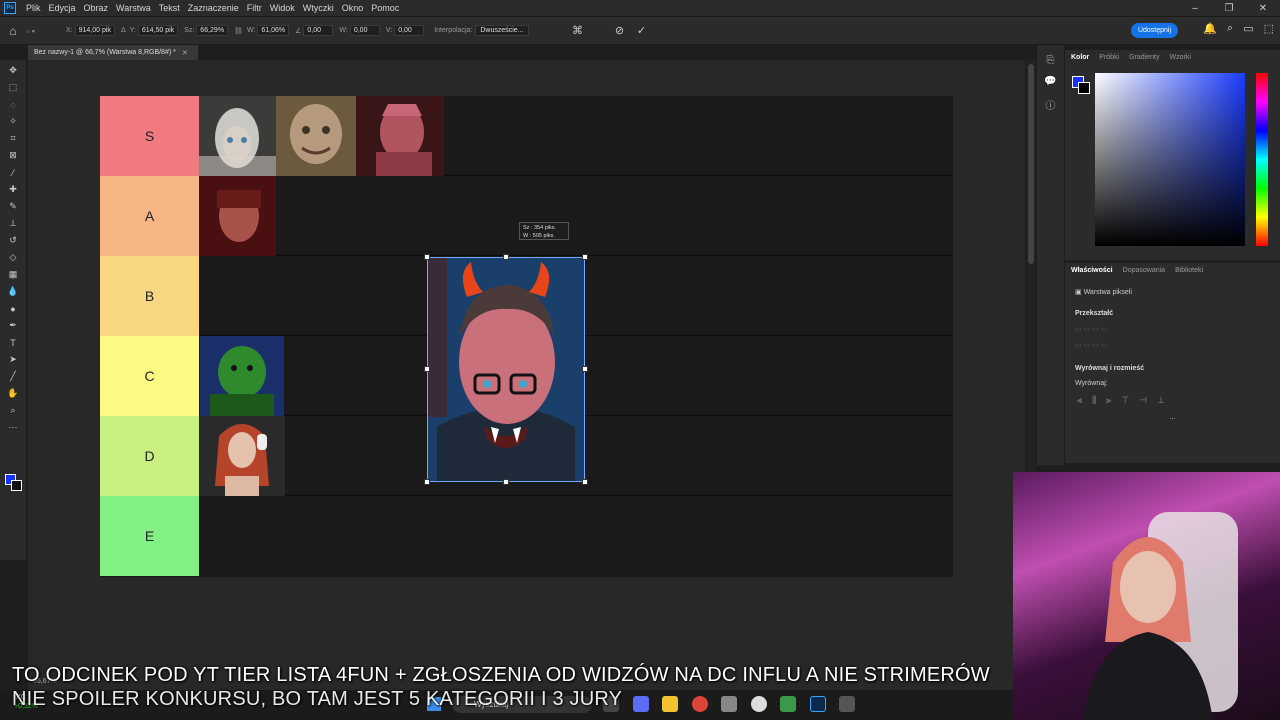  What do you see at coordinates (13, 172) in the screenshot?
I see `eyedropper-icon: ⁄` at bounding box center [13, 172].